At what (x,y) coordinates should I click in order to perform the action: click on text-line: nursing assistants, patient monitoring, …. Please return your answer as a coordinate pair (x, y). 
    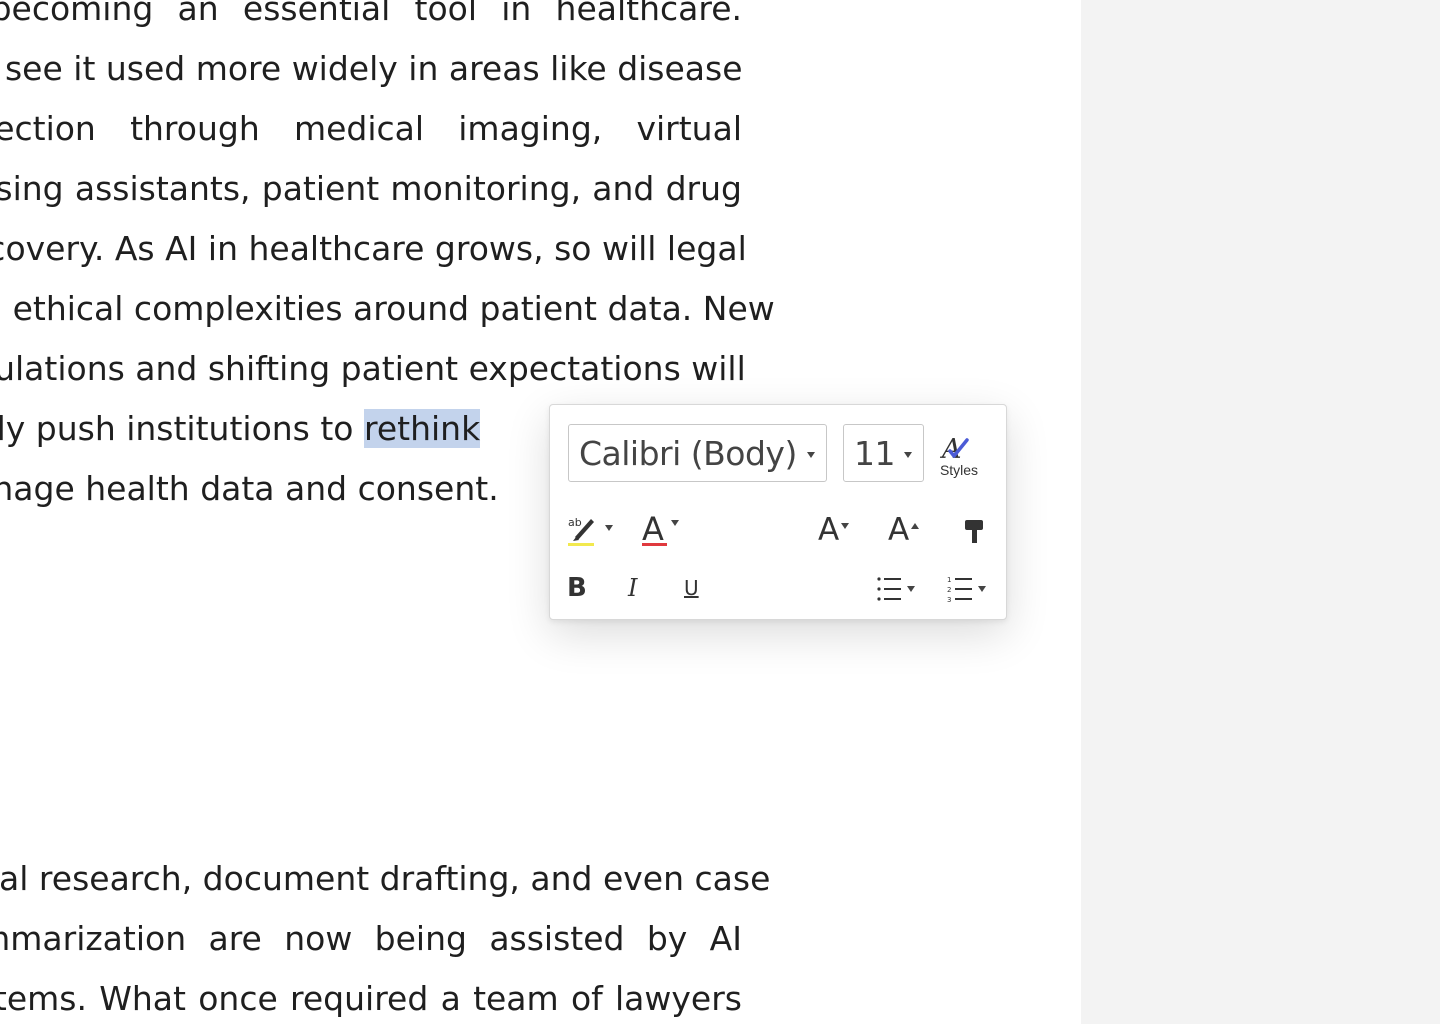
    Looking at the image, I should click on (371, 188).